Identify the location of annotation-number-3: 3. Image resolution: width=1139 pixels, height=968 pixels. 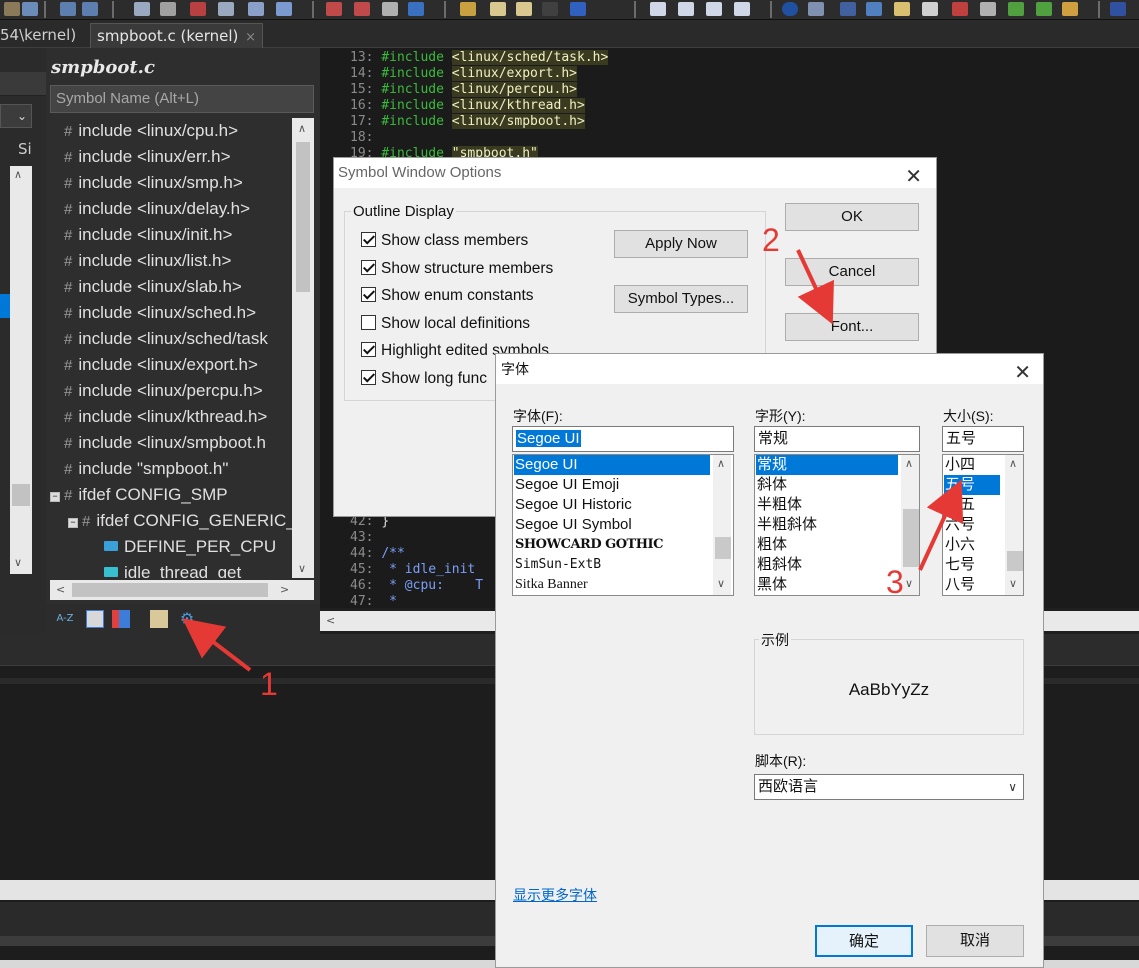
(895, 582).